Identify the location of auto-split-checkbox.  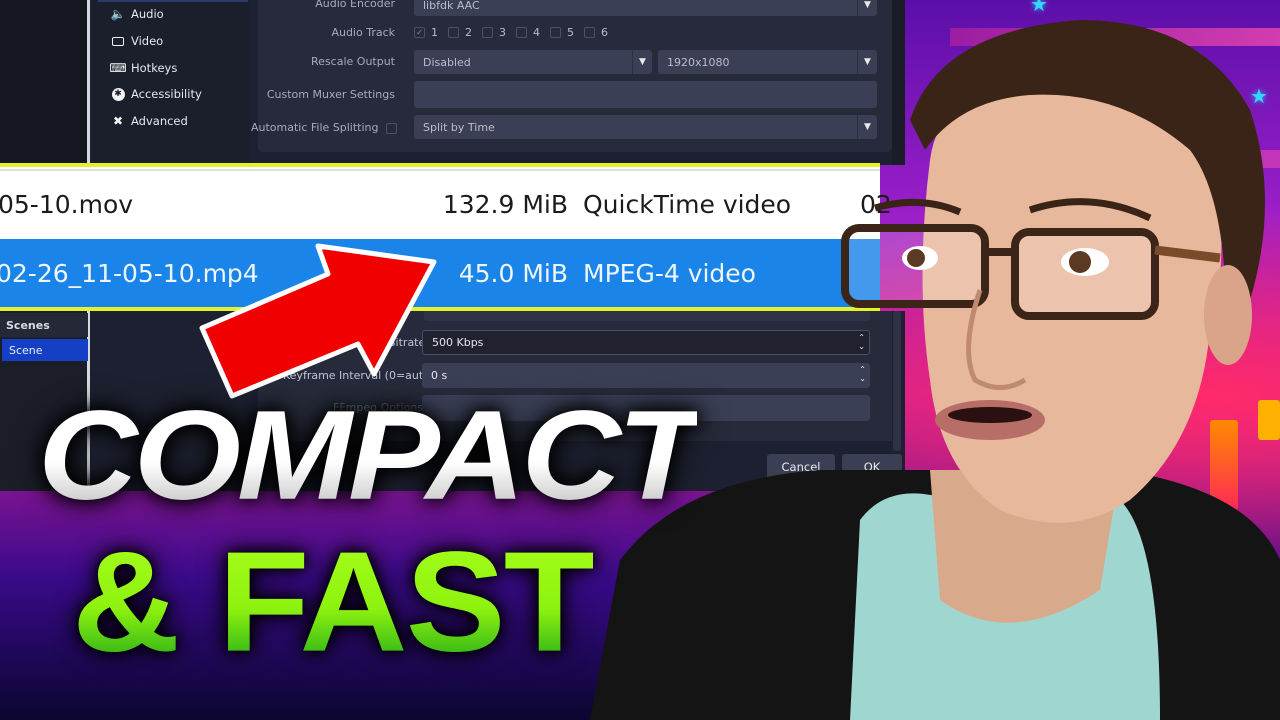
(391, 128).